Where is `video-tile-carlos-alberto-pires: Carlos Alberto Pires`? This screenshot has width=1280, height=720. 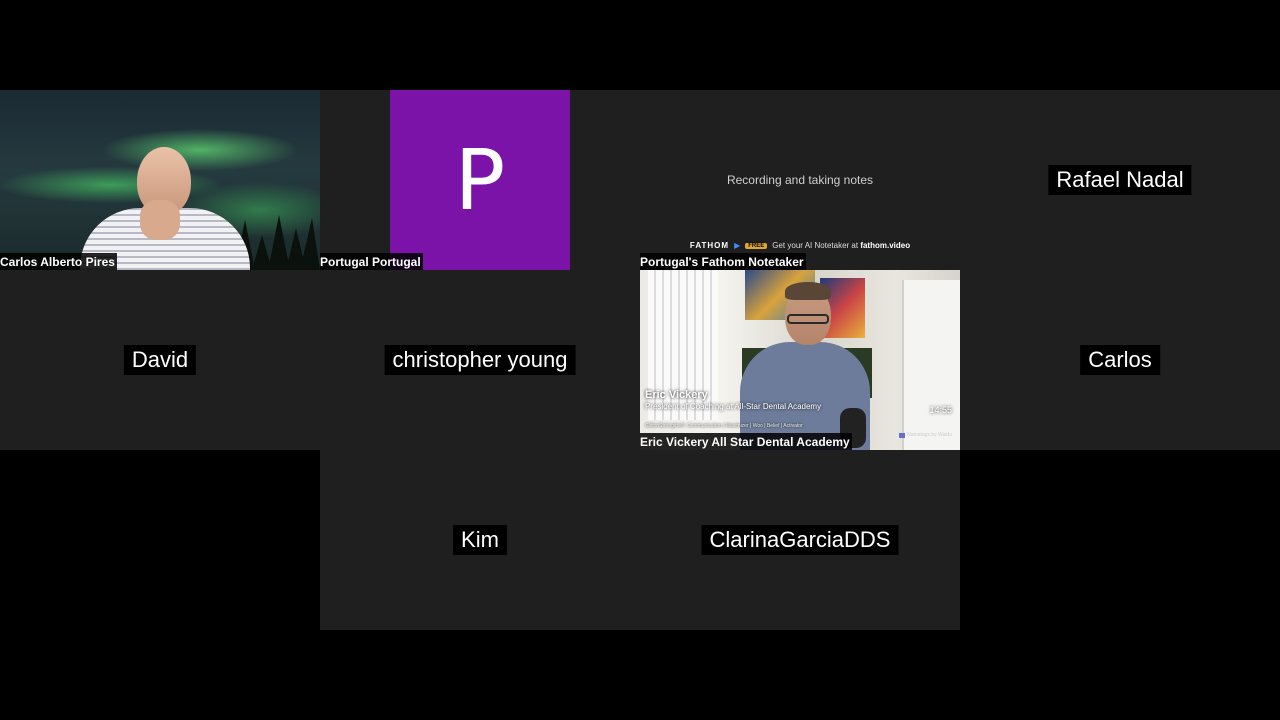
video-tile-carlos-alberto-pires: Carlos Alberto Pires is located at coordinates (160, 180).